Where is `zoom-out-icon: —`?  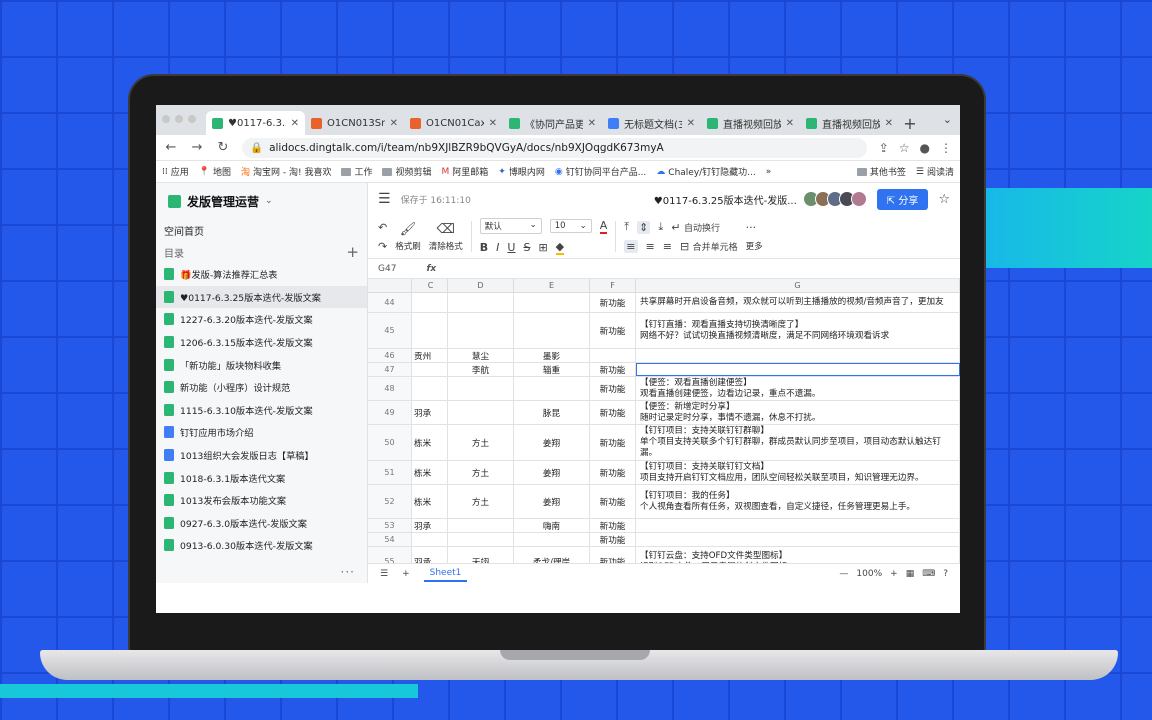 zoom-out-icon: — is located at coordinates (843, 574).